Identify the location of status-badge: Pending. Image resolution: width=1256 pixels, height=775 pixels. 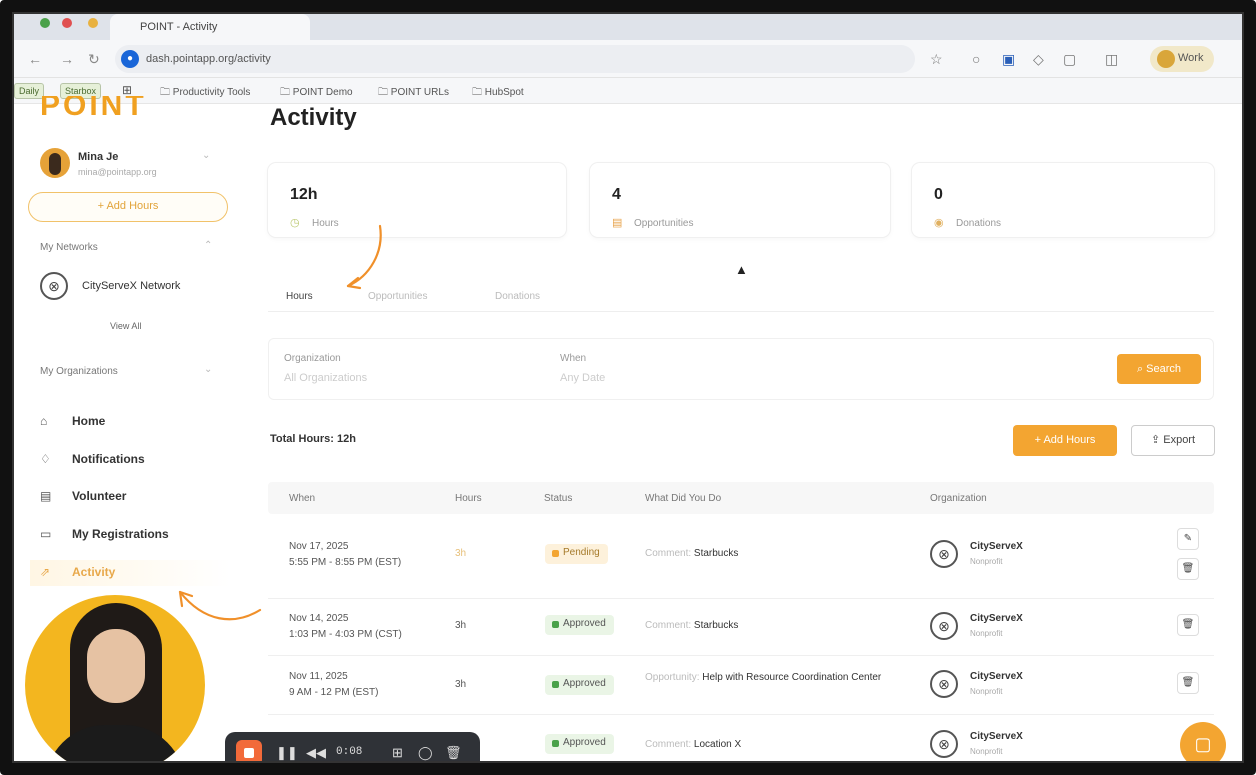
(576, 554).